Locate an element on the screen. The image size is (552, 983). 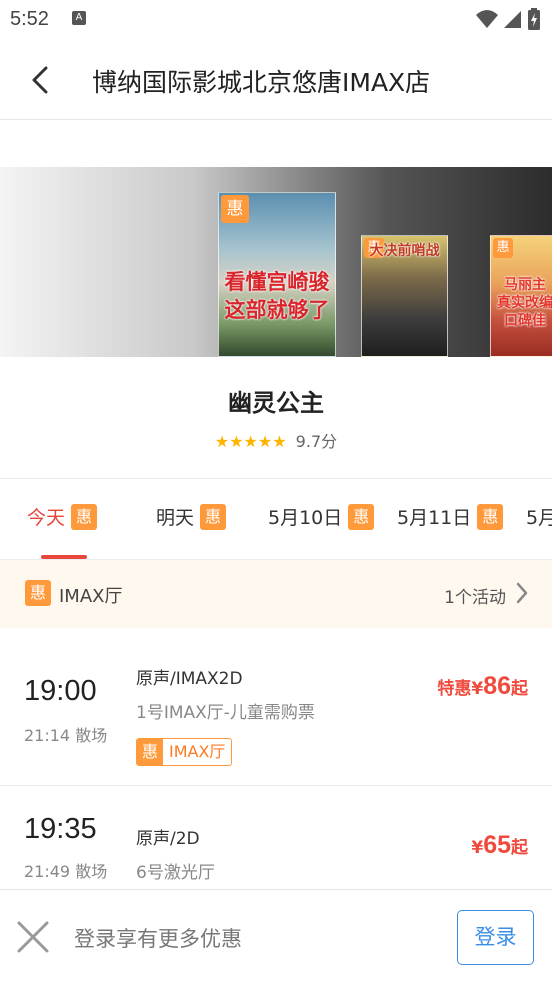
poster-caption-line: 马丽主 is located at coordinates (525, 285).